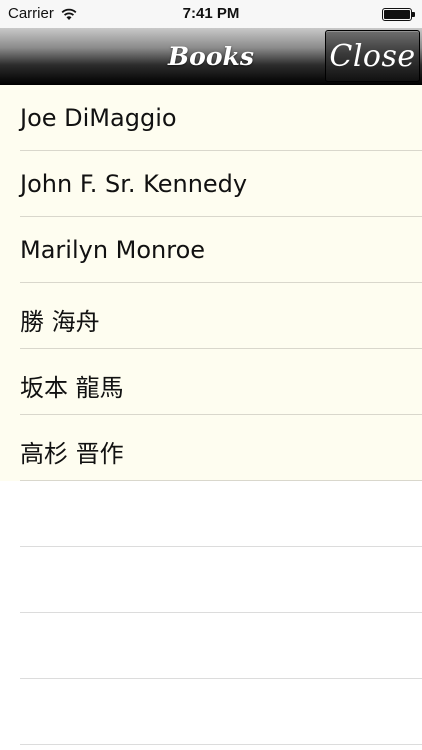 The height and width of the screenshot is (750, 422). What do you see at coordinates (211, 448) in the screenshot?
I see `list-item: 高杉 晋作` at bounding box center [211, 448].